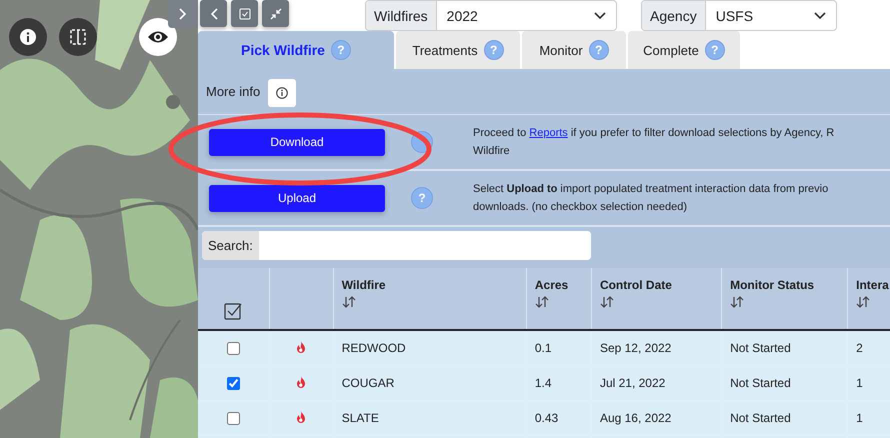 Image resolution: width=890 pixels, height=438 pixels. Describe the element at coordinates (297, 198) in the screenshot. I see `action-button: Upload` at that location.